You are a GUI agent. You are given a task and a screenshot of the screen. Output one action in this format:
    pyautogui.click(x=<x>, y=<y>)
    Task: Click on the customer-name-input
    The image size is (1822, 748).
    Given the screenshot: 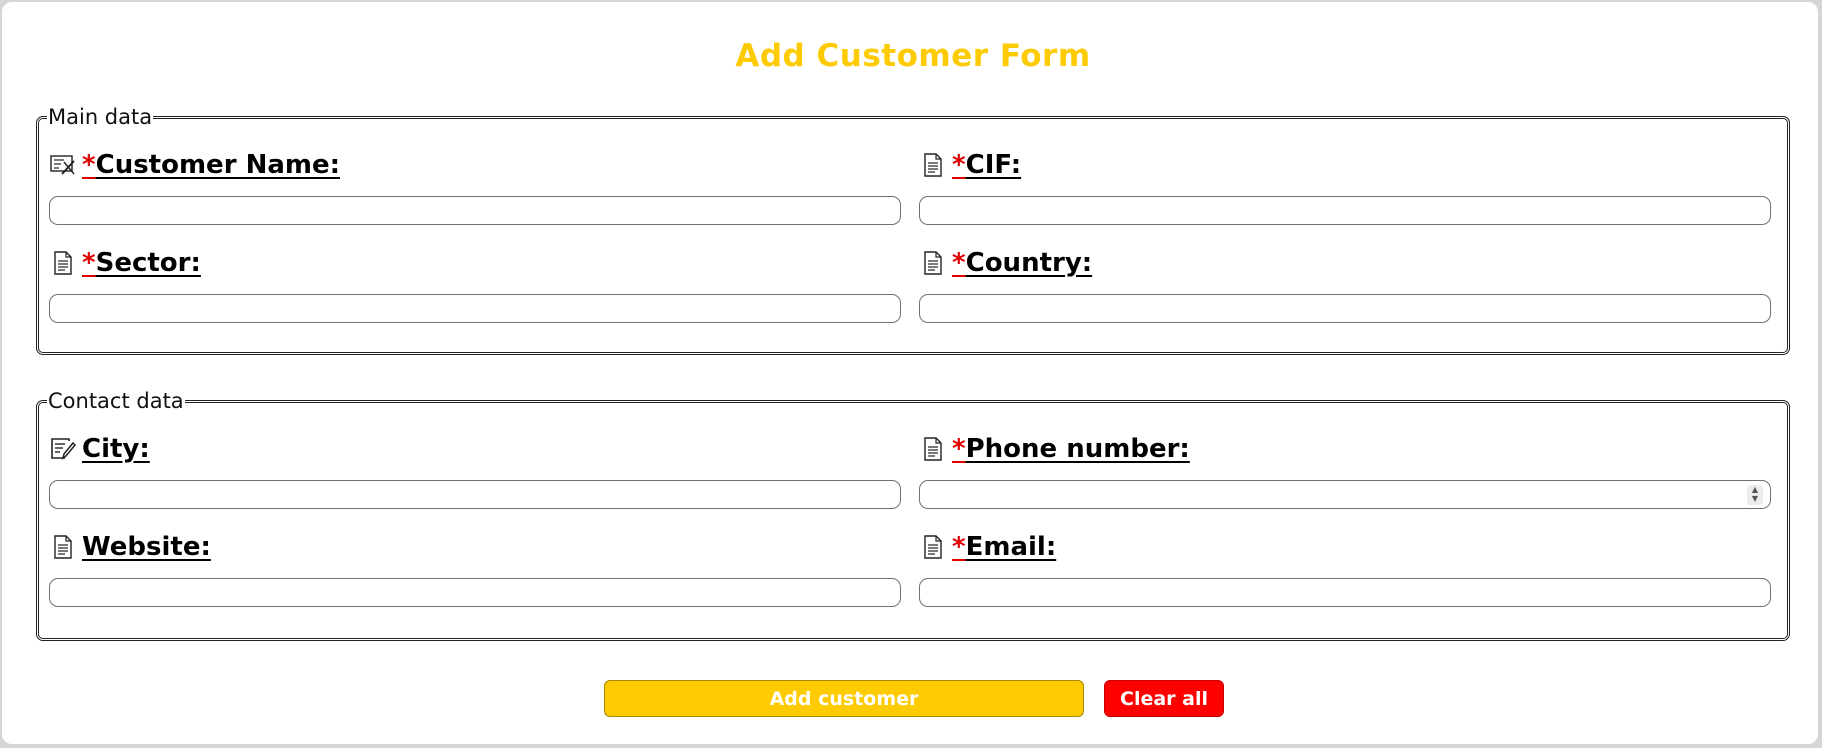 What is the action you would take?
    pyautogui.click(x=475, y=210)
    